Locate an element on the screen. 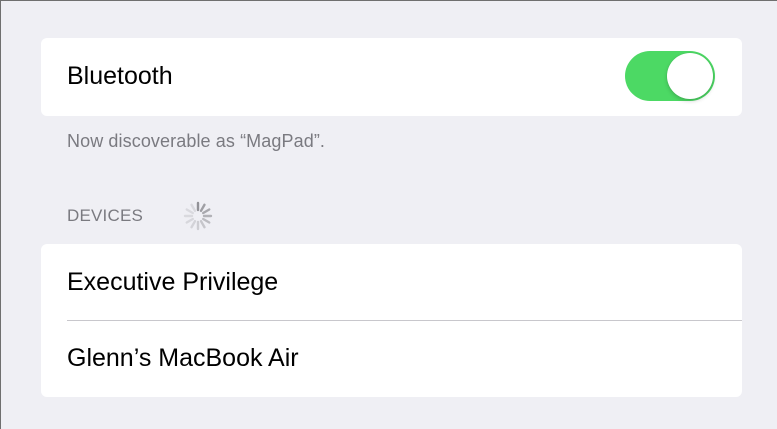  bluetooth-toggle is located at coordinates (670, 76).